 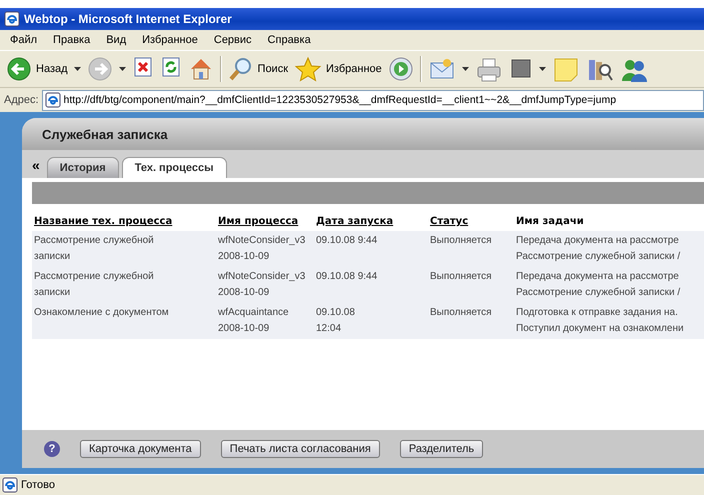 What do you see at coordinates (170, 40) in the screenshot?
I see `menu-item: Избранное` at bounding box center [170, 40].